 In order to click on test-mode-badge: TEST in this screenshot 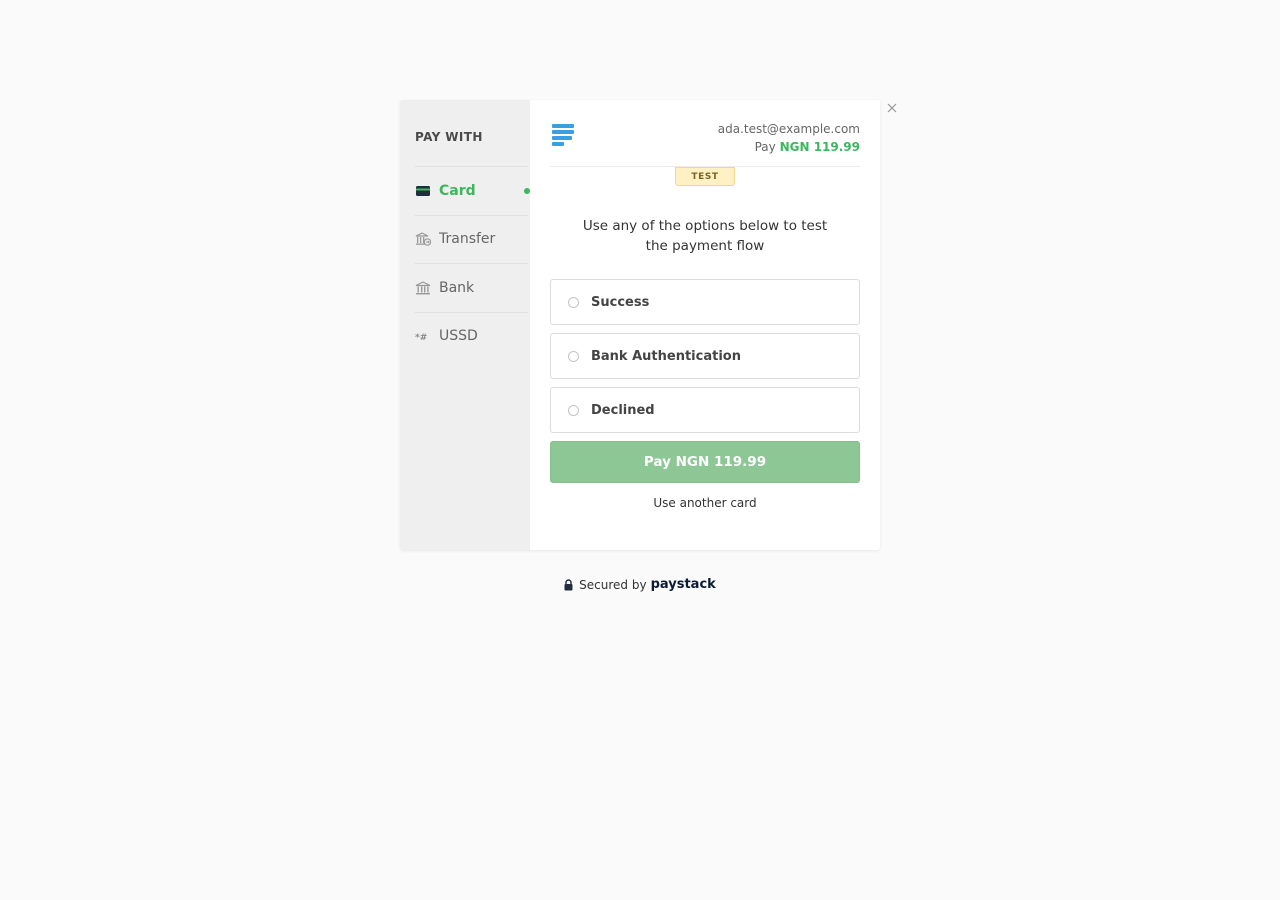, I will do `click(705, 176)`.